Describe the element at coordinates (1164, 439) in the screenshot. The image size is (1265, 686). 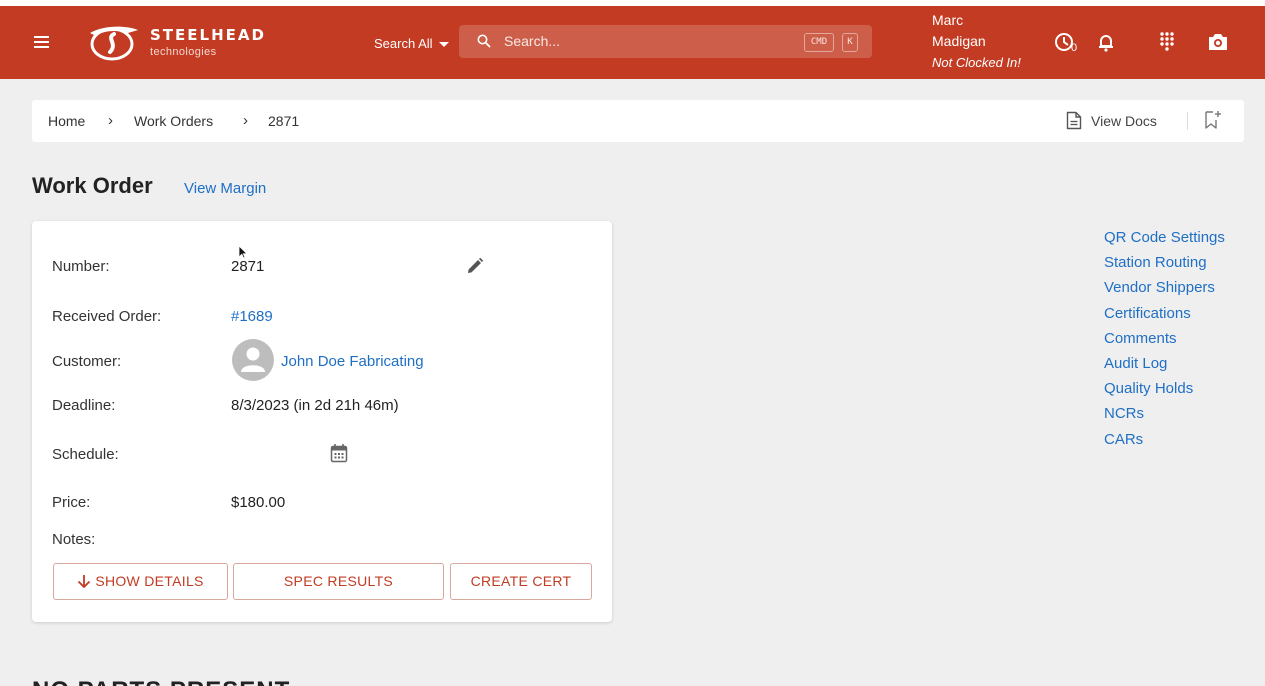
I see `cars-link: CARs` at that location.